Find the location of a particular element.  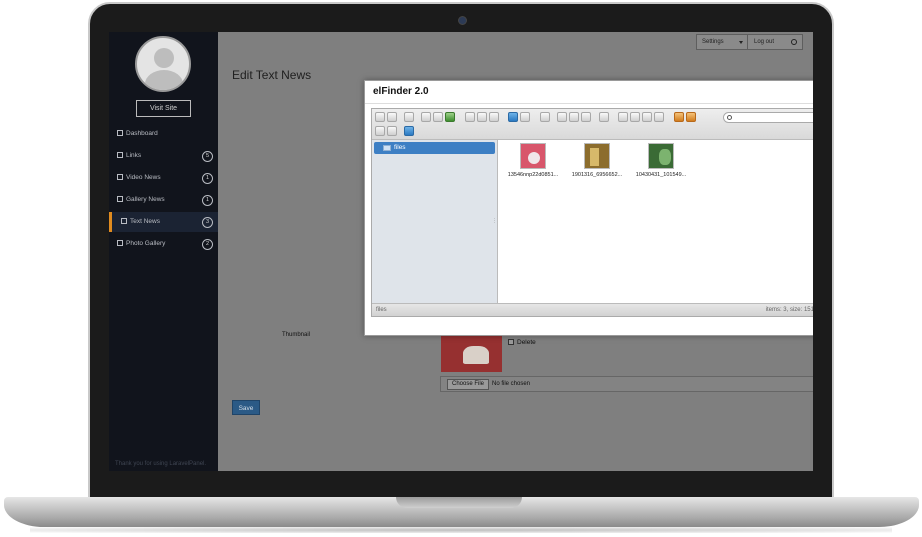

copy-icon is located at coordinates (562, 117).